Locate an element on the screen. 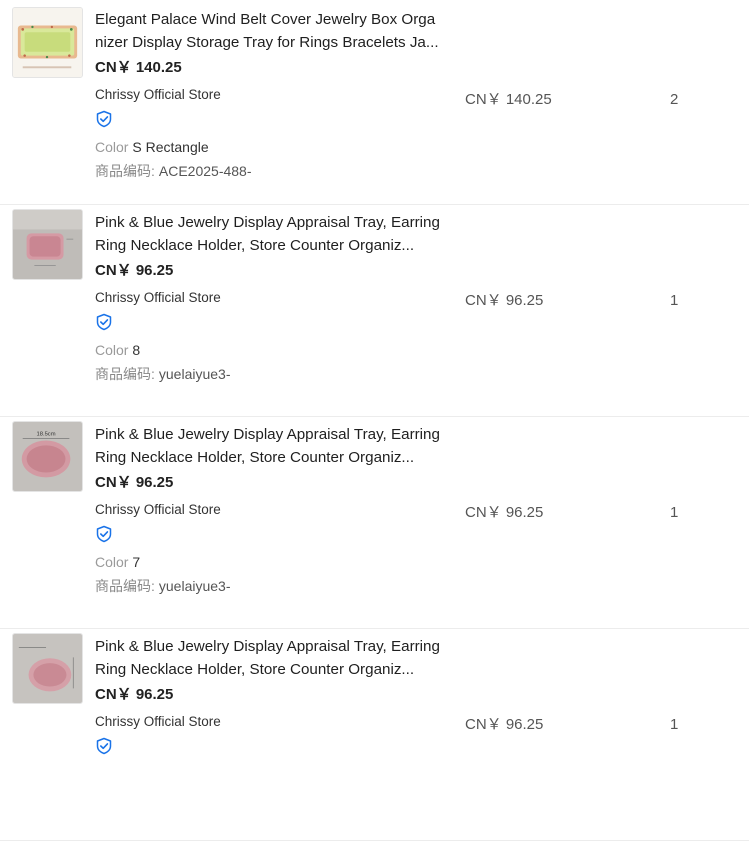  pink-tray-image: 18.5cm is located at coordinates (47, 456).